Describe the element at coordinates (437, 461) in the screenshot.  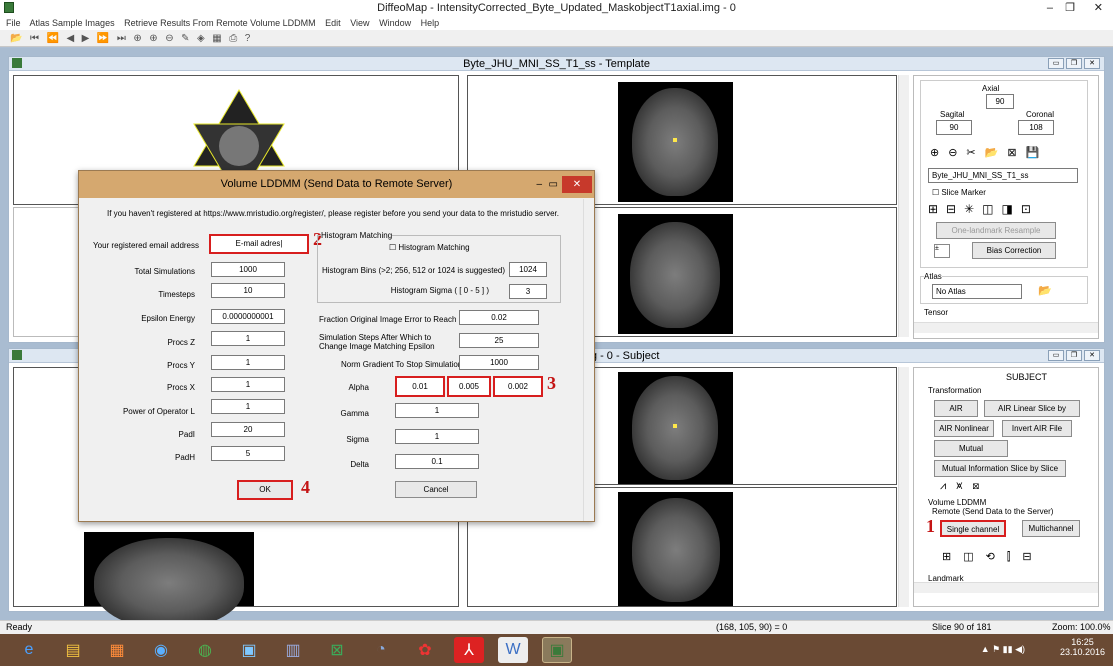
I see `delta-field: 0.1` at that location.